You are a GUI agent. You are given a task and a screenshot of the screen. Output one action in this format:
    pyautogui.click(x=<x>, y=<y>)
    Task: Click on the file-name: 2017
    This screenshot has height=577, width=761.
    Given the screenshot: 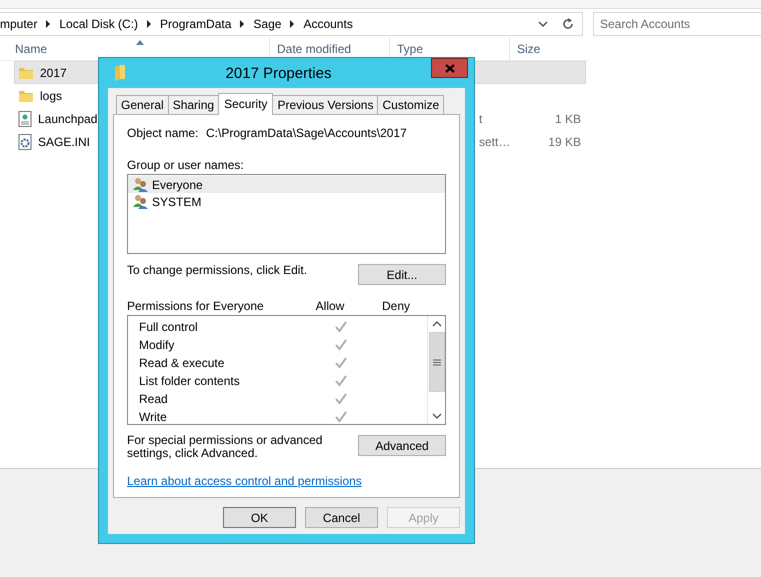 What is the action you would take?
    pyautogui.click(x=53, y=73)
    